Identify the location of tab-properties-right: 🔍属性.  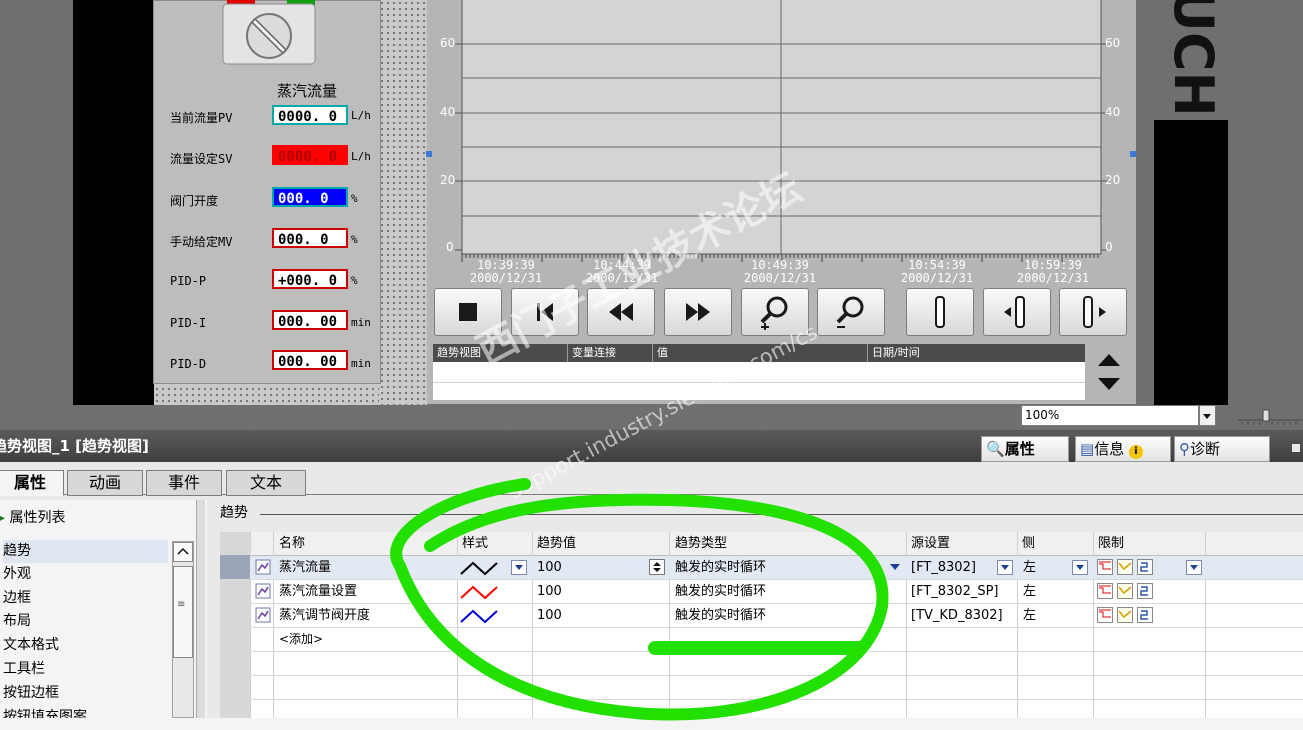
(1025, 449).